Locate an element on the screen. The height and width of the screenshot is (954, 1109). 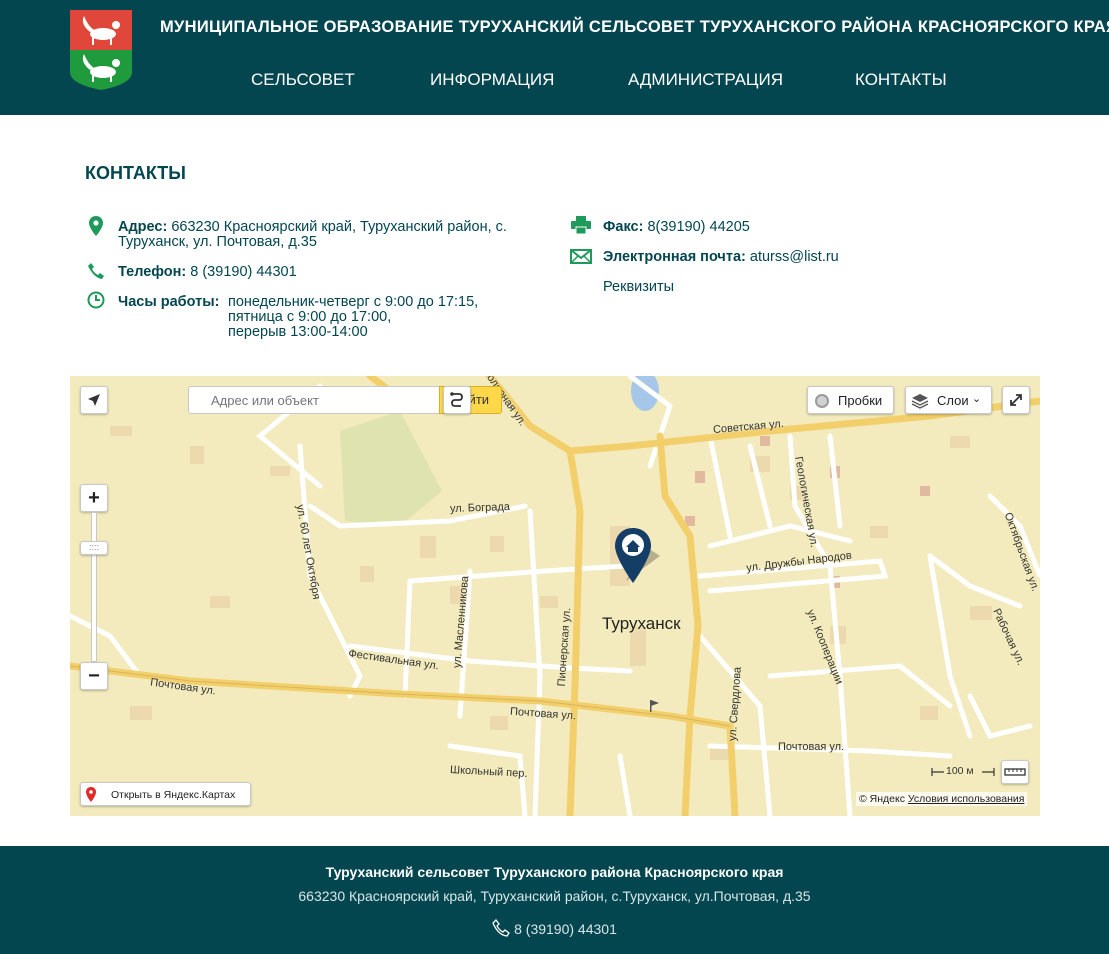
expand-icon is located at coordinates (1016, 400).